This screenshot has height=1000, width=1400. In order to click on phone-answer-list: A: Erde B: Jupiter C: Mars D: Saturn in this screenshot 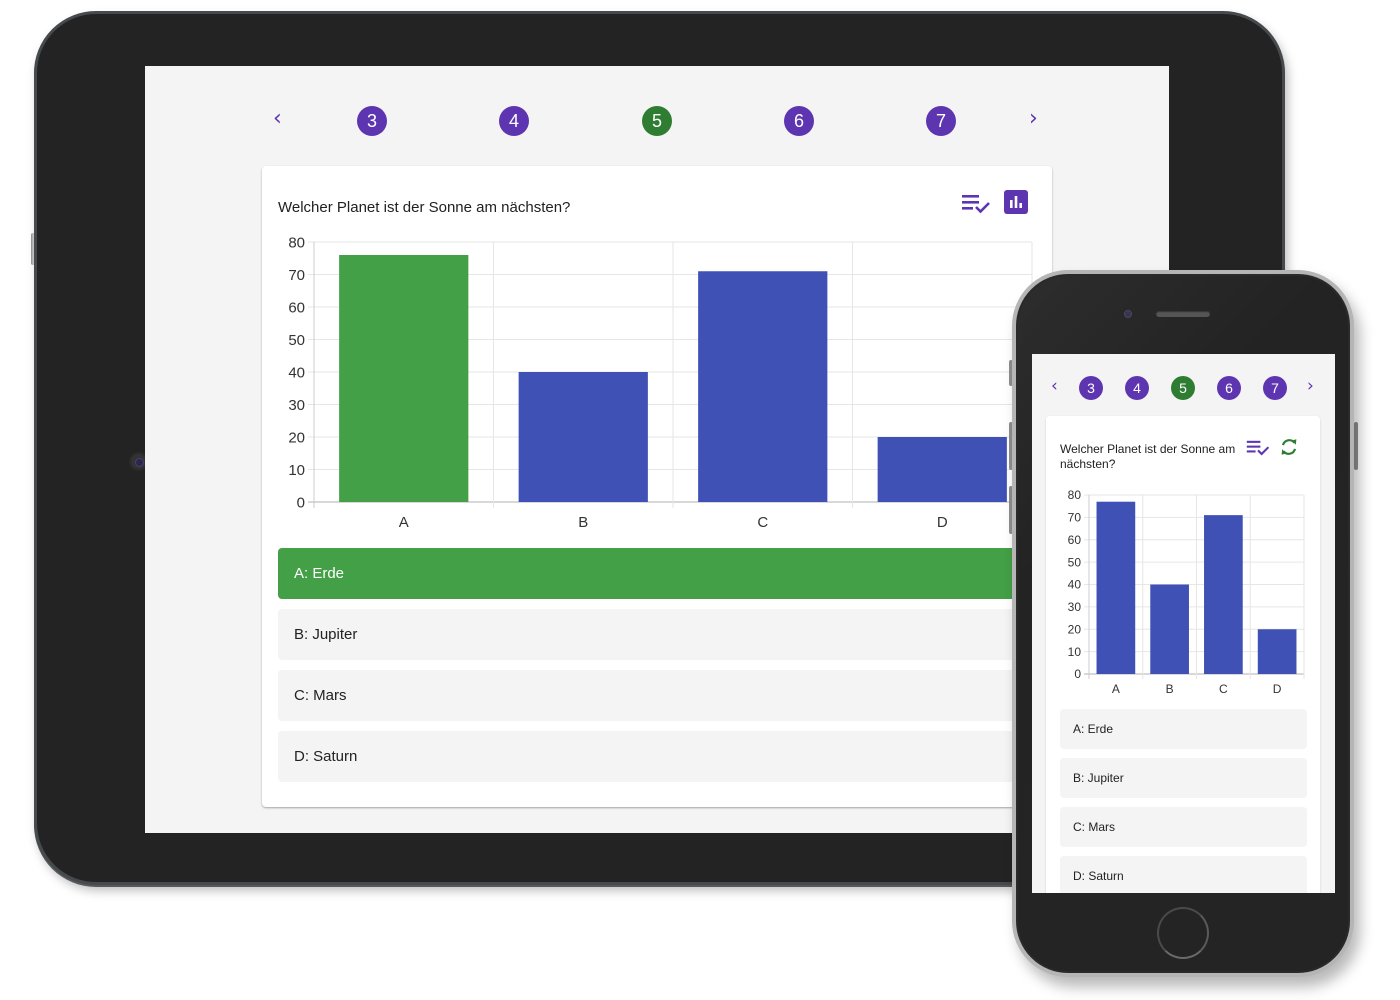, I will do `click(1183, 801)`.